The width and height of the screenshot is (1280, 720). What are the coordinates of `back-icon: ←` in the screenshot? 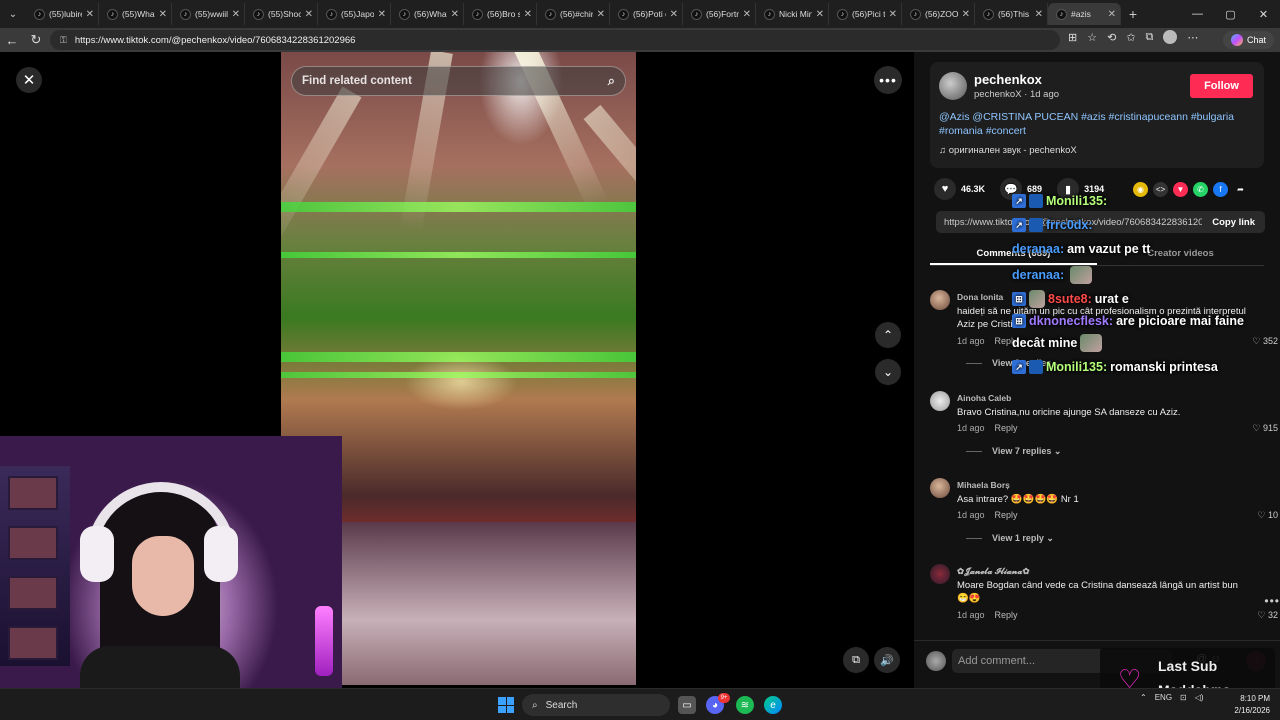 It's located at (12, 40).